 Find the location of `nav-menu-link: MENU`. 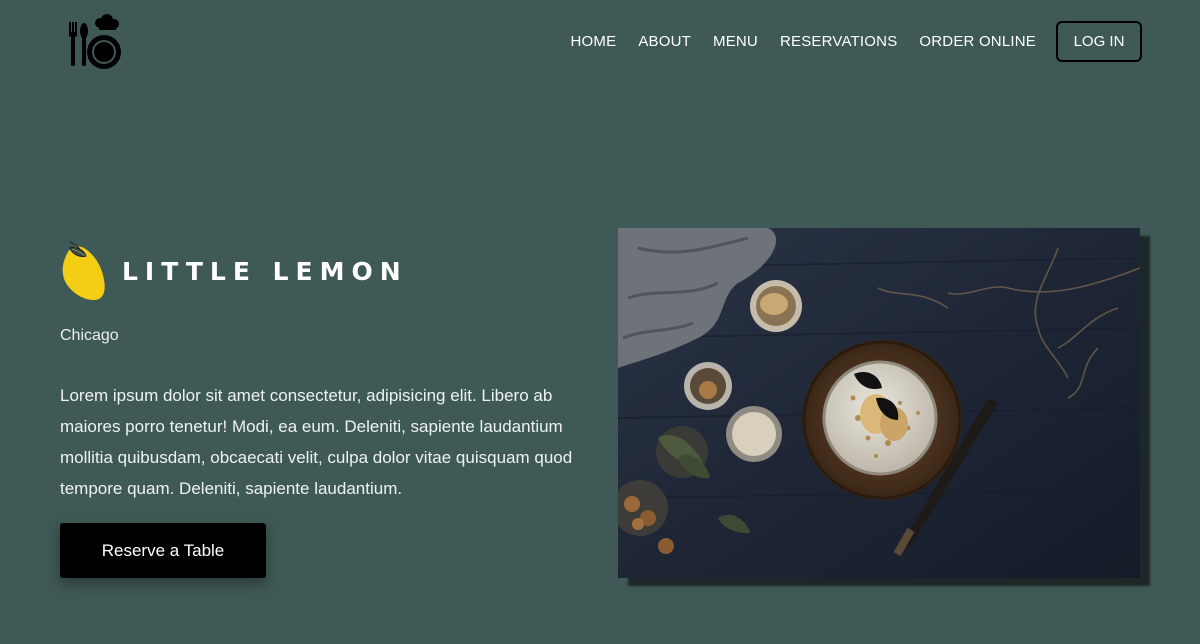

nav-menu-link: MENU is located at coordinates (735, 41).